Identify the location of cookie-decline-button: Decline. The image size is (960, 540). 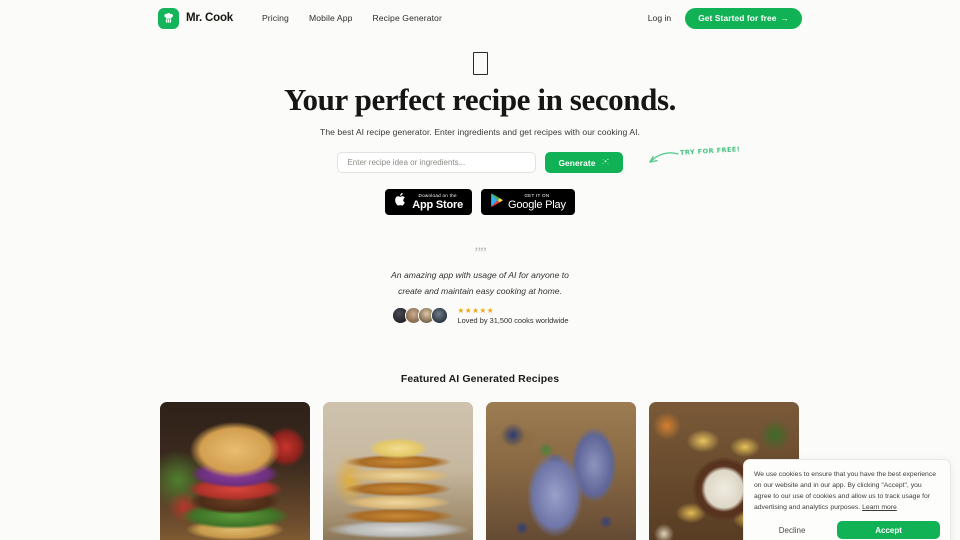
(792, 530).